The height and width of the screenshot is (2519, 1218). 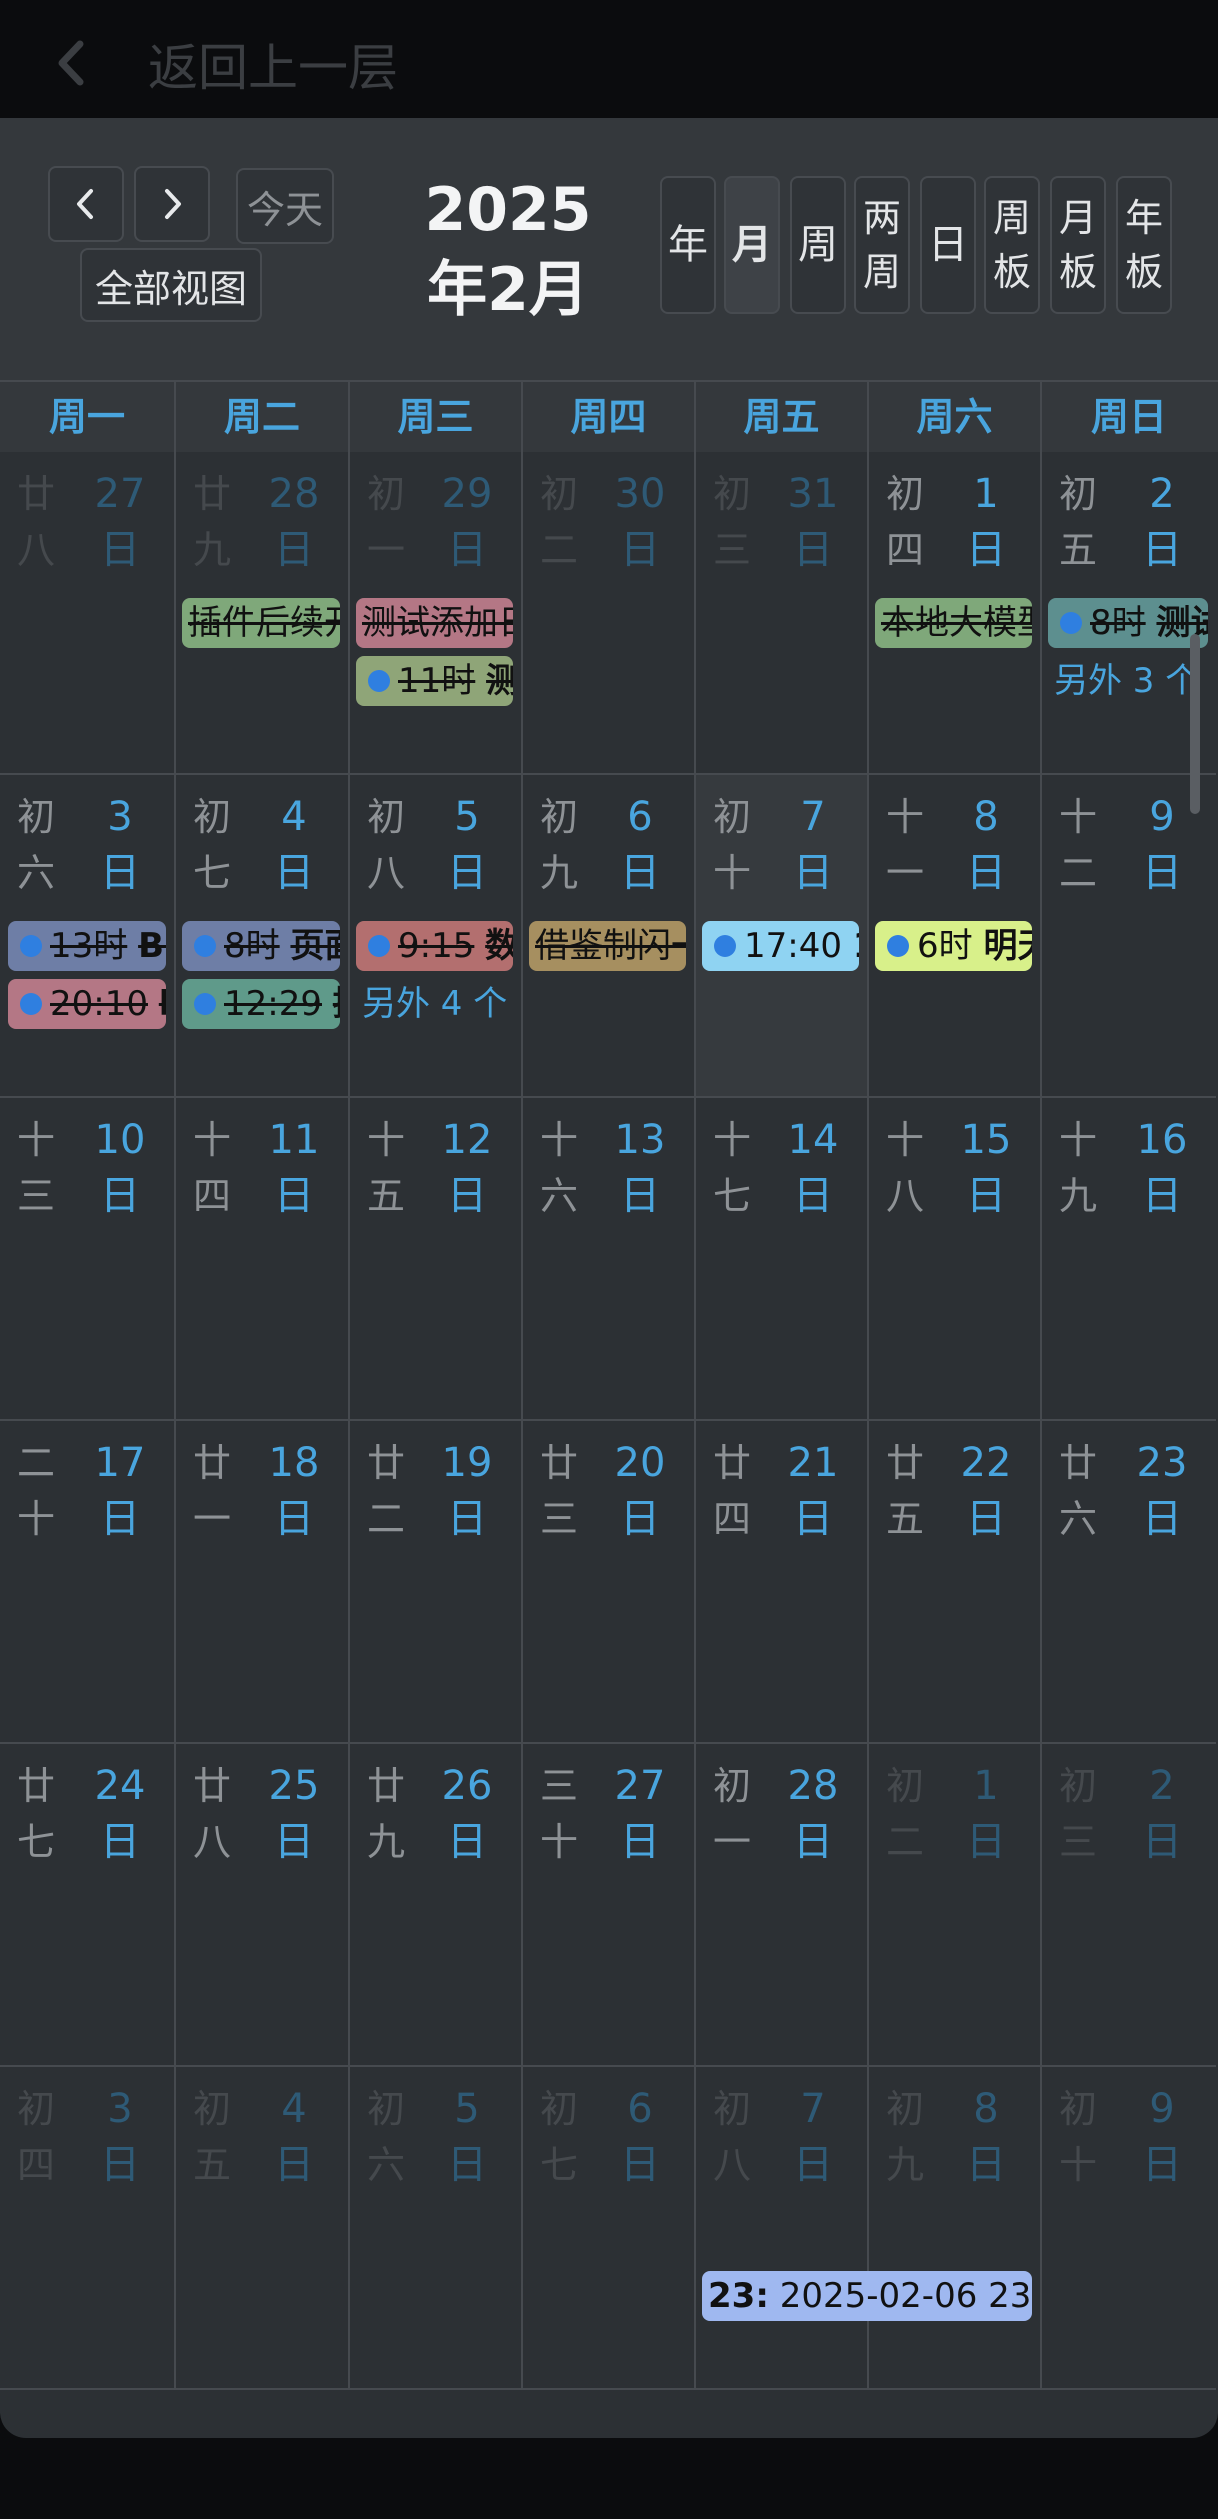 What do you see at coordinates (640, 1814) in the screenshot?
I see `day-number: 27 日` at bounding box center [640, 1814].